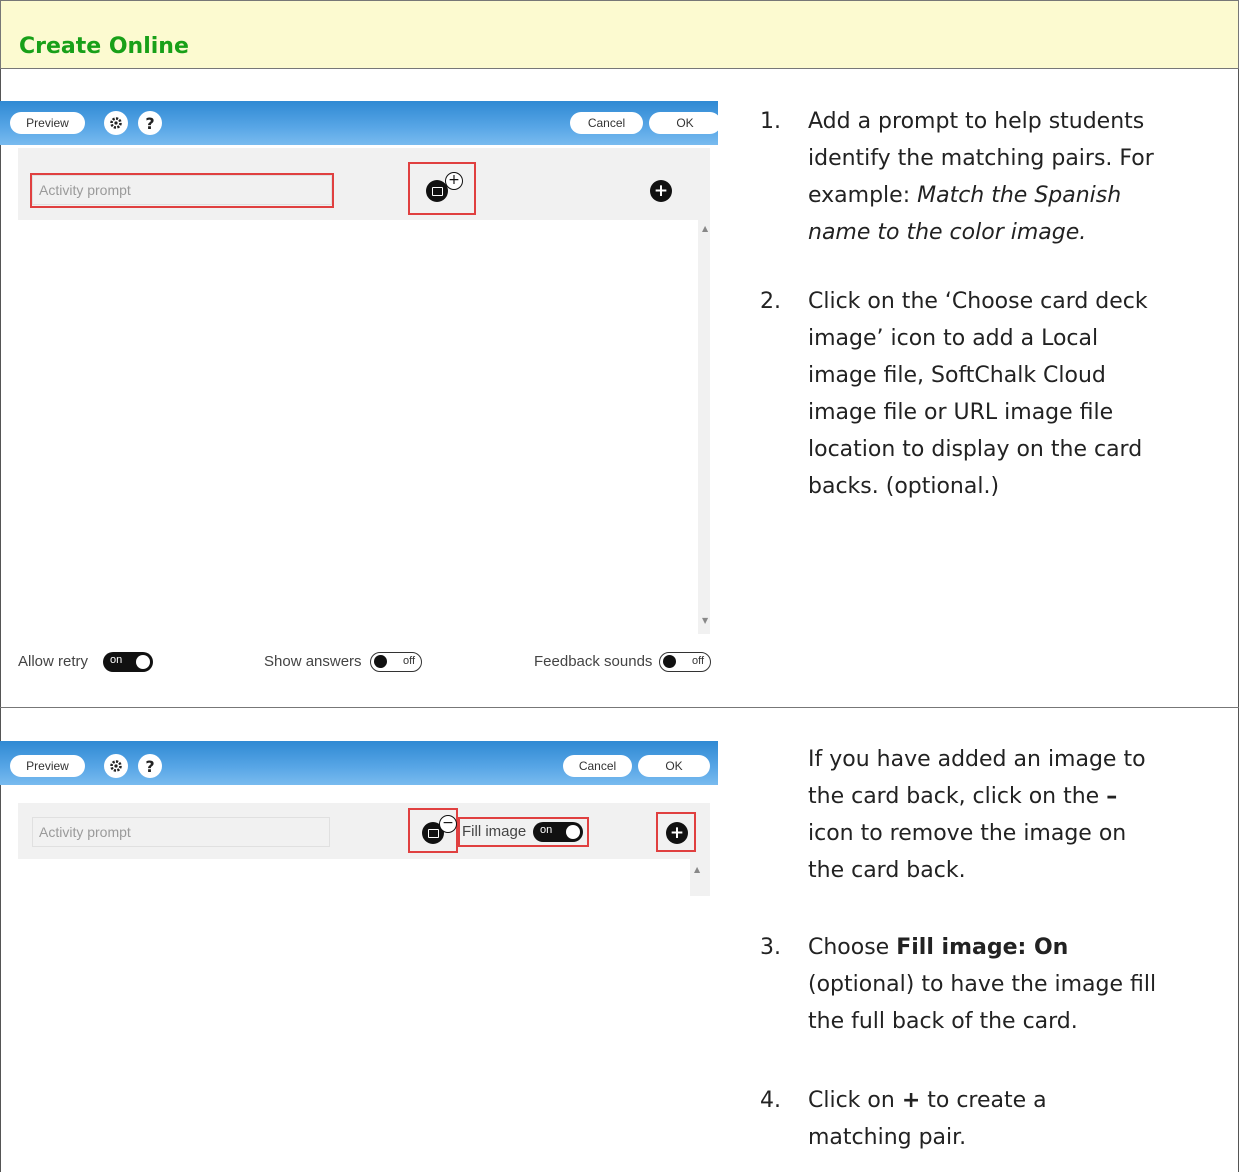 The image size is (1244, 1172). I want to click on section-title: Create Online, so click(104, 46).